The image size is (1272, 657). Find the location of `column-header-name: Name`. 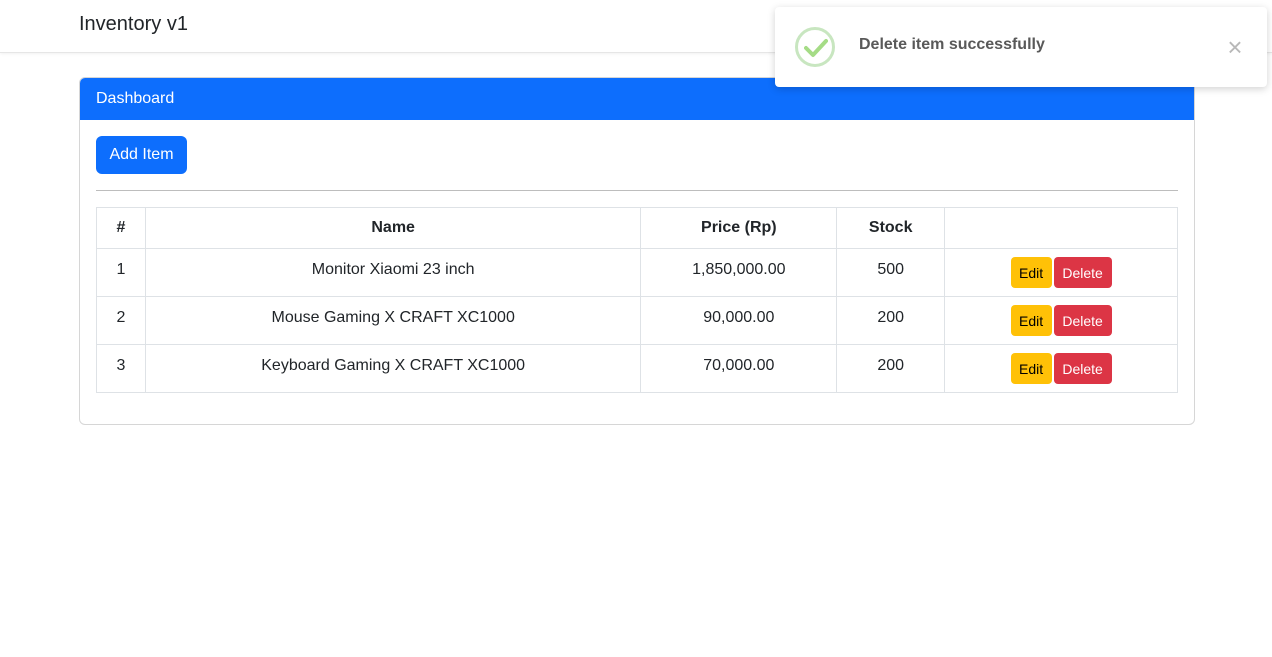

column-header-name: Name is located at coordinates (393, 228).